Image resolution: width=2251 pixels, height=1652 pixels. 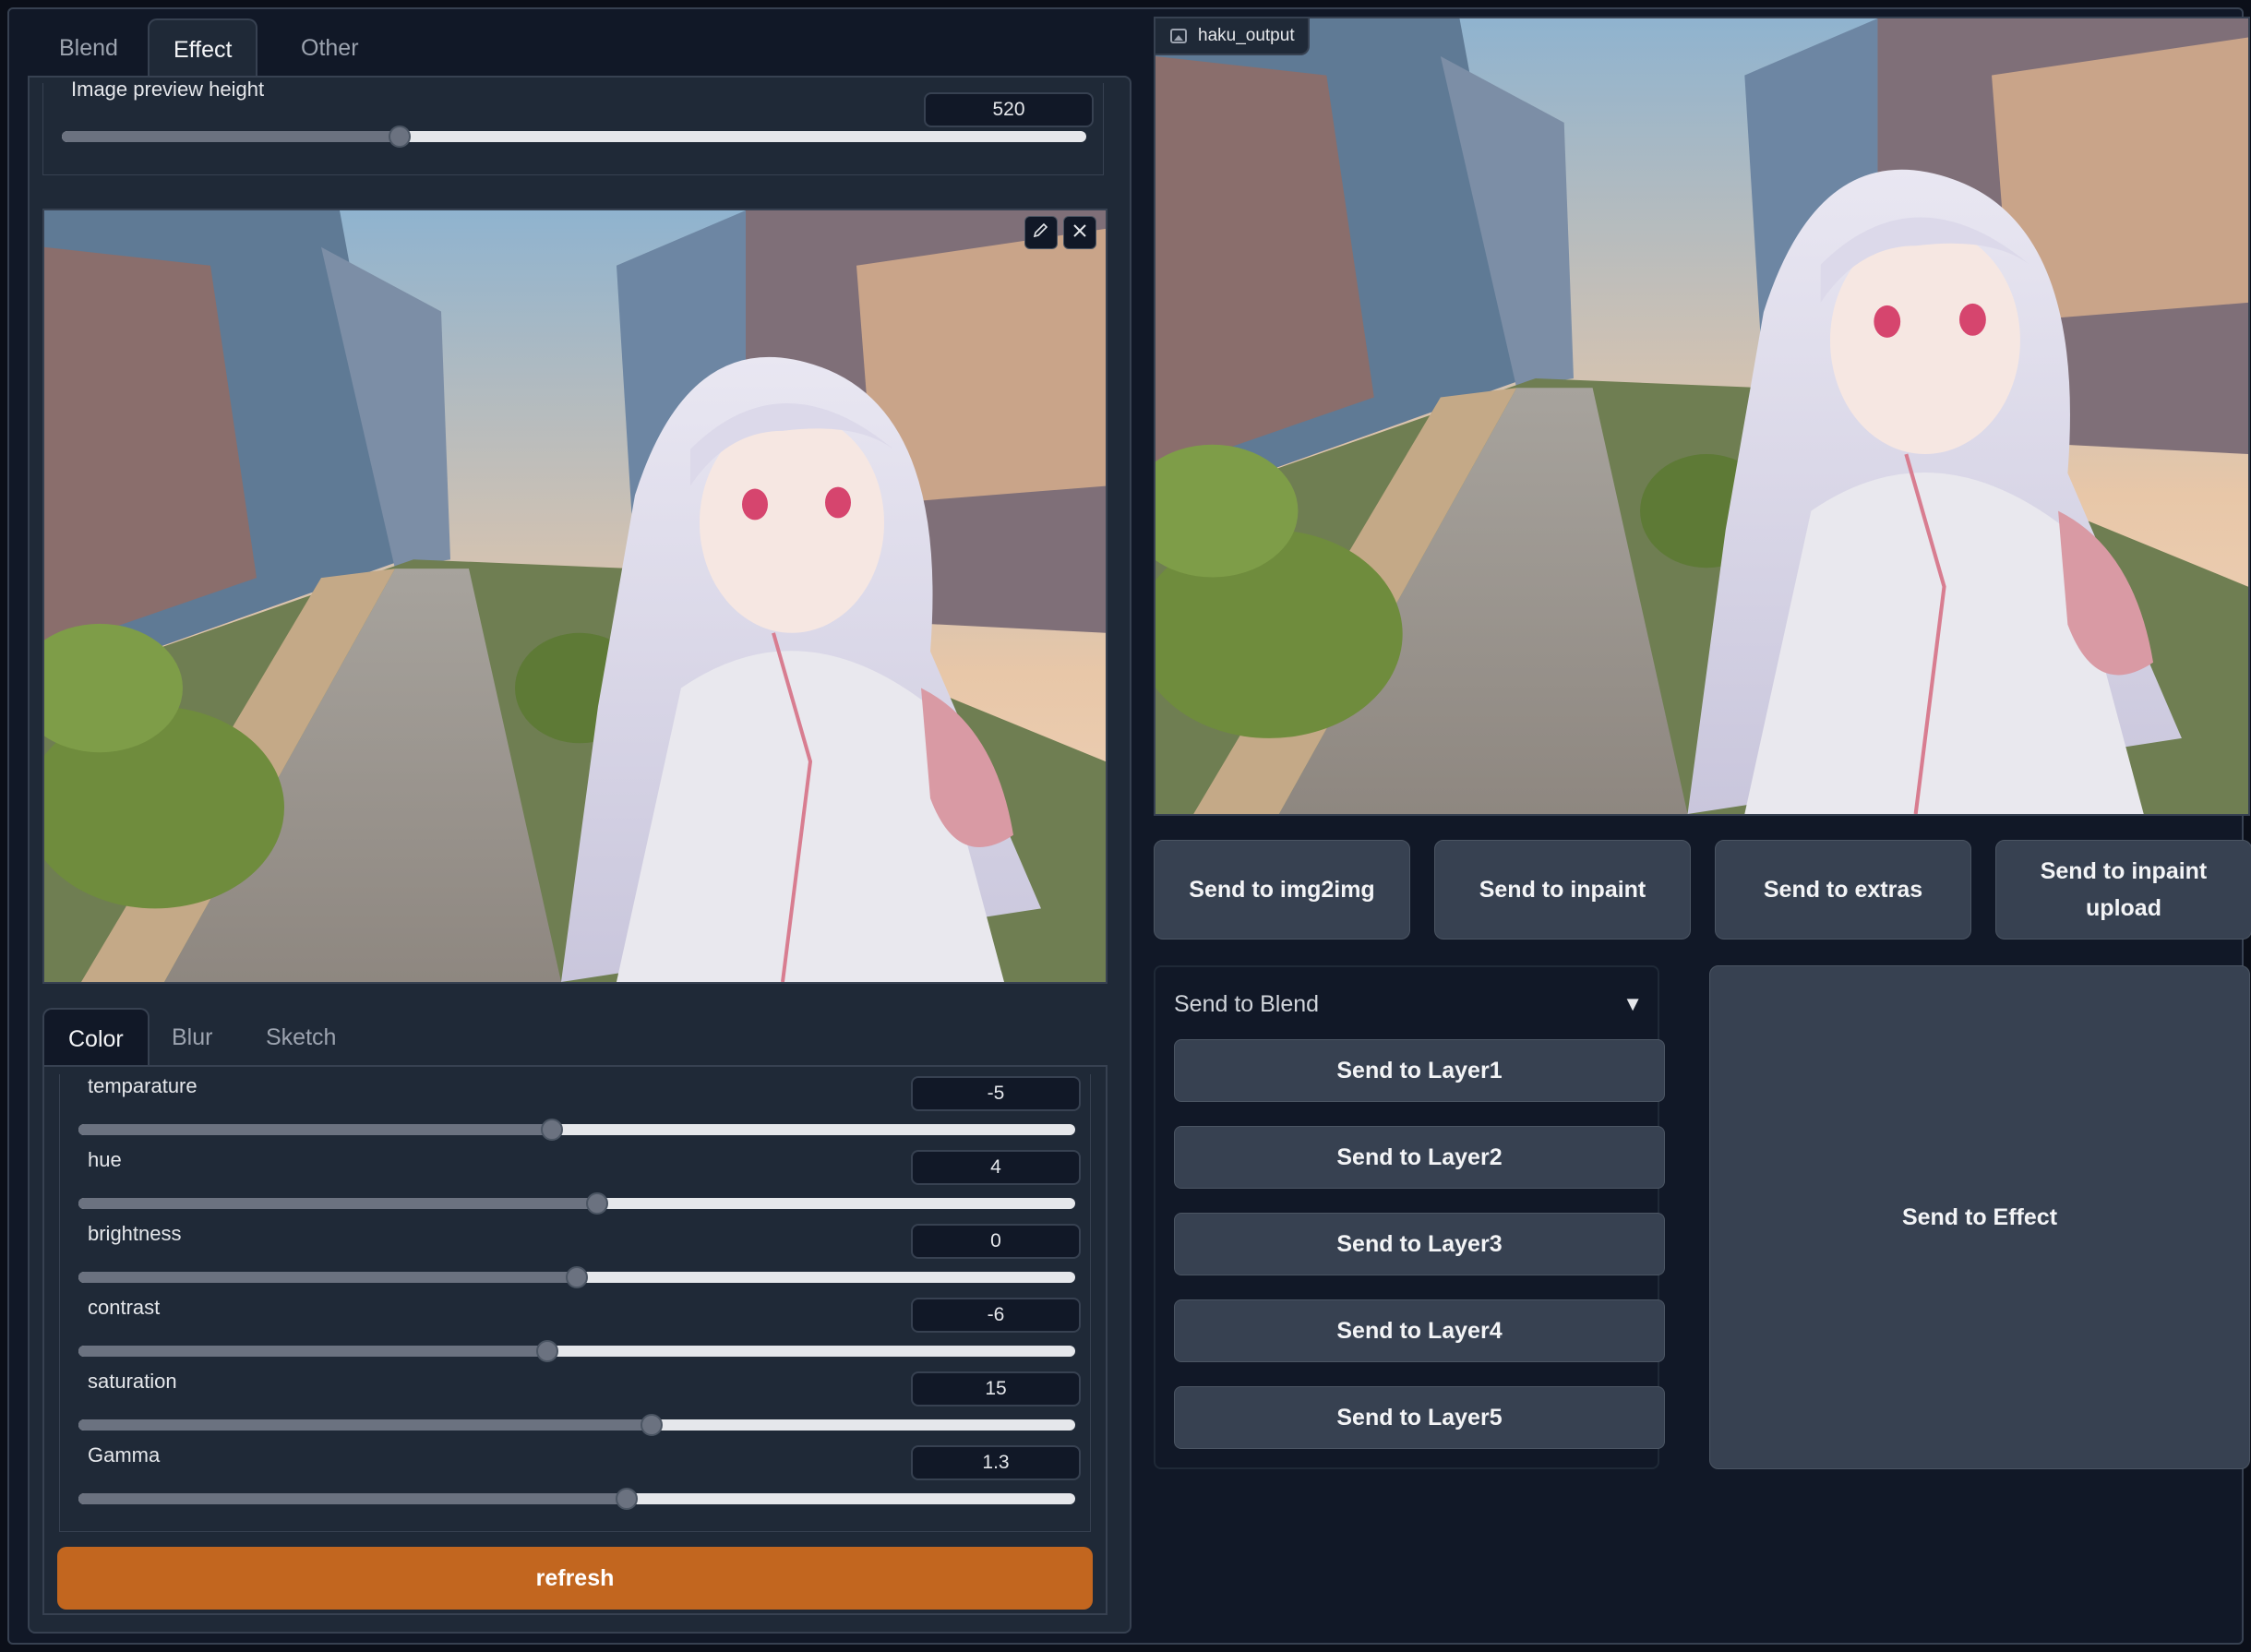 I want to click on tab-sketch: Sketch, so click(x=301, y=1038).